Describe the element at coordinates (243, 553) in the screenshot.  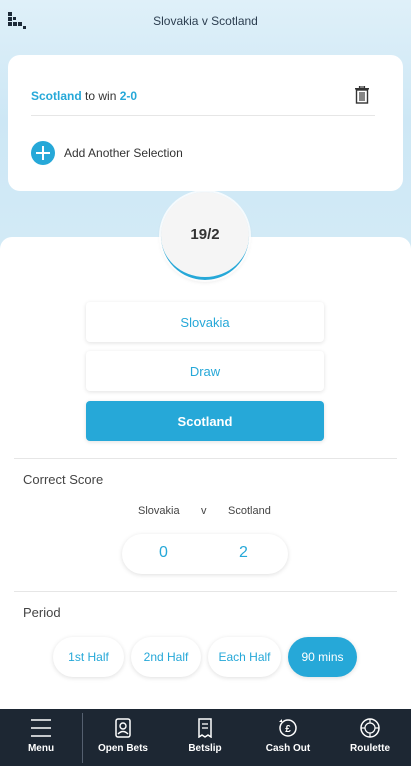
I see `away-score: 2` at that location.